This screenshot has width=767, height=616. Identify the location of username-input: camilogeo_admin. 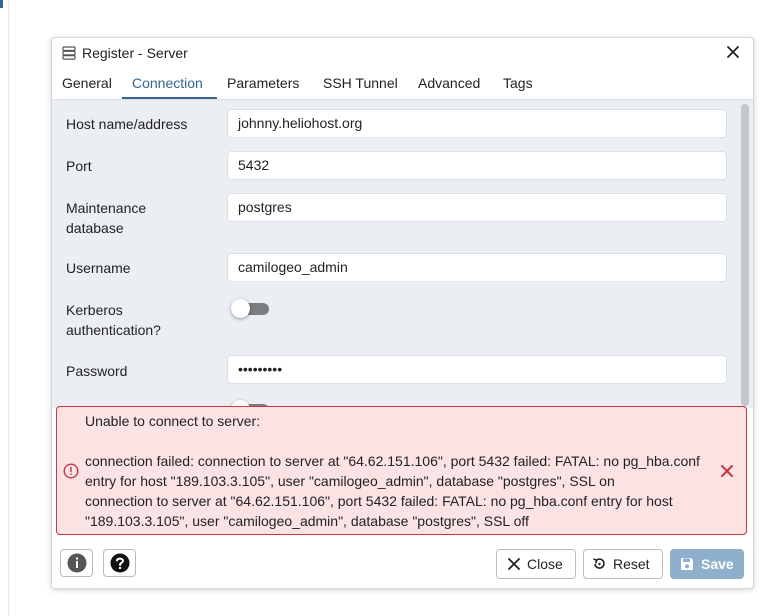
(477, 267).